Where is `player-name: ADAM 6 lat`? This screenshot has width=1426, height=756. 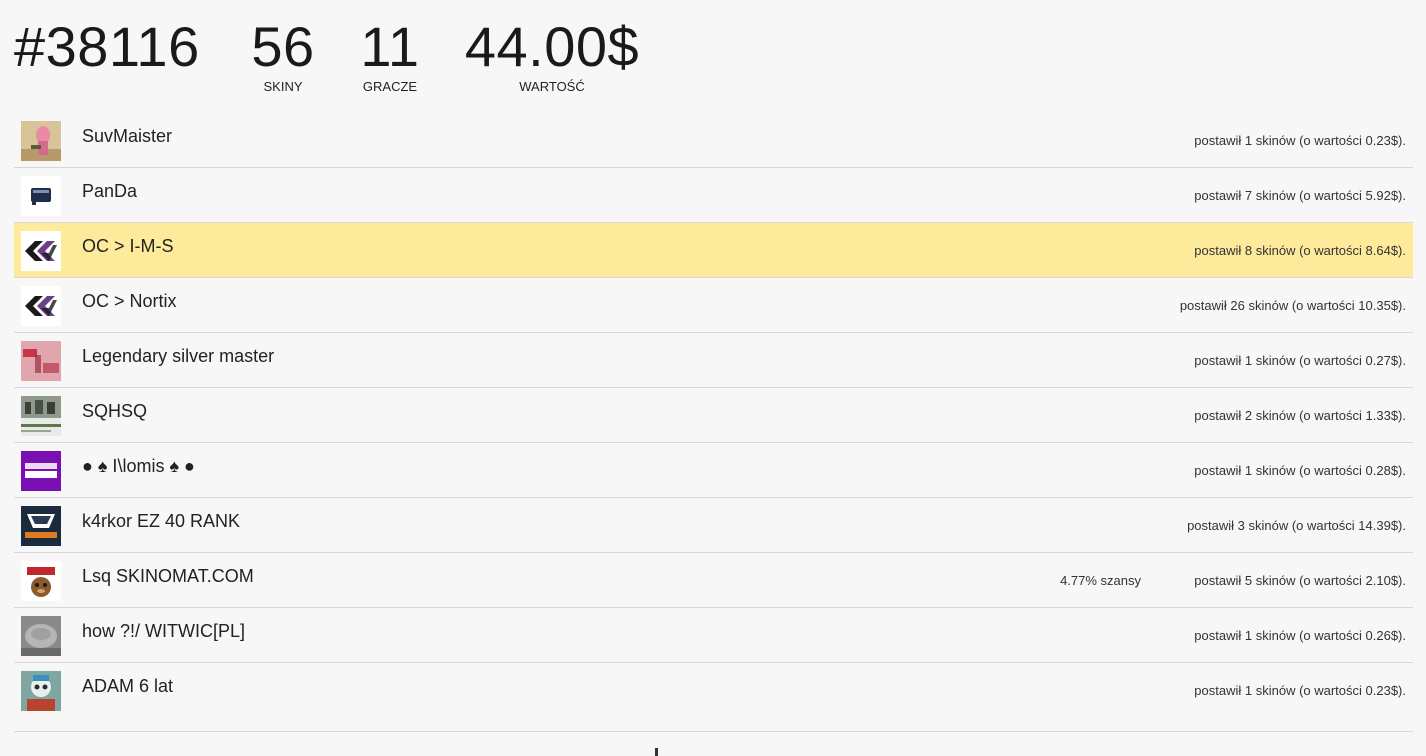 player-name: ADAM 6 lat is located at coordinates (127, 686).